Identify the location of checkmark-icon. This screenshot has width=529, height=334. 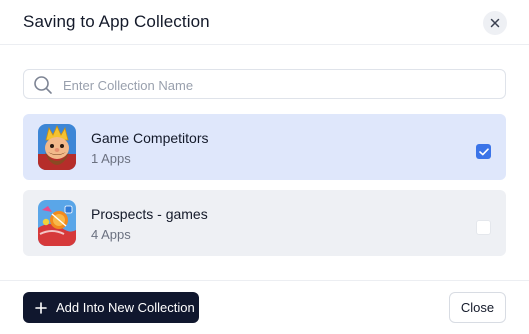
(483, 151).